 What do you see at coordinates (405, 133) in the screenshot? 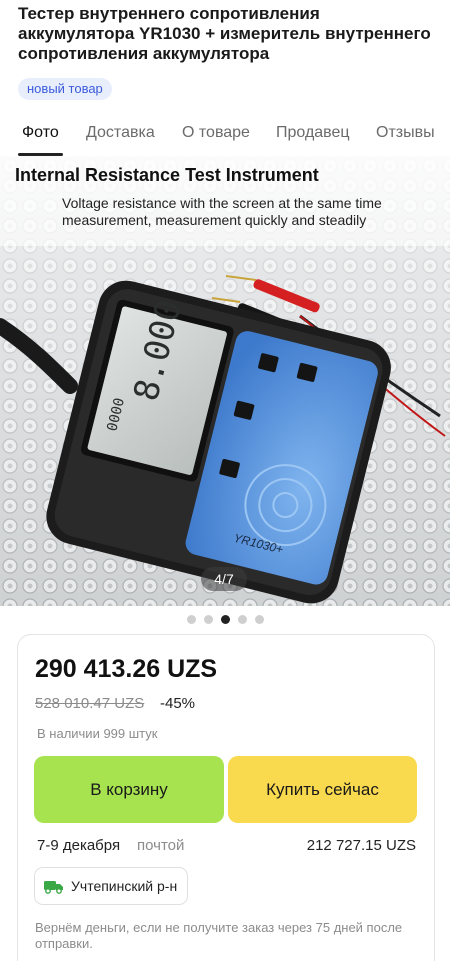
I see `tab-reviews: Отзывы` at bounding box center [405, 133].